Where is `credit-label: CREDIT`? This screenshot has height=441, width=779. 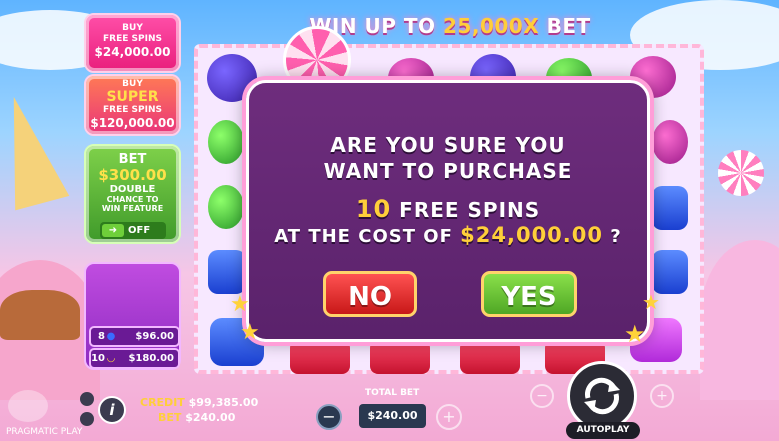
credit-label: CREDIT is located at coordinates (162, 402).